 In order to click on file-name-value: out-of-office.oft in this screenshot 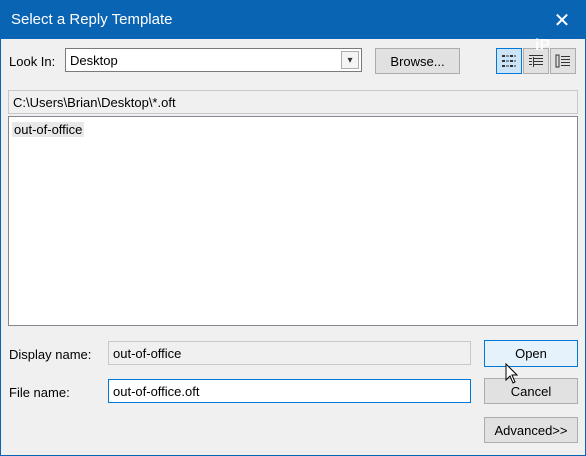, I will do `click(156, 391)`.